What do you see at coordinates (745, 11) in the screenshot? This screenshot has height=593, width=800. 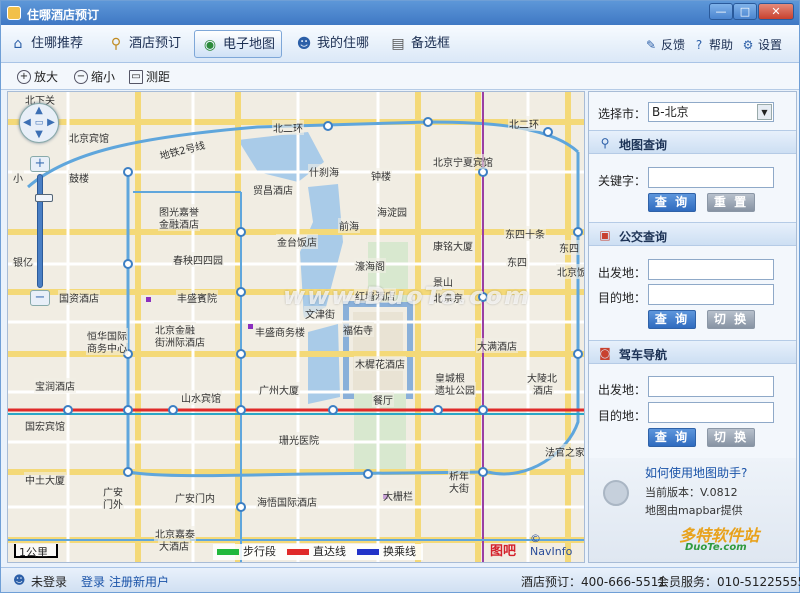 I see `maximize-button: □` at bounding box center [745, 11].